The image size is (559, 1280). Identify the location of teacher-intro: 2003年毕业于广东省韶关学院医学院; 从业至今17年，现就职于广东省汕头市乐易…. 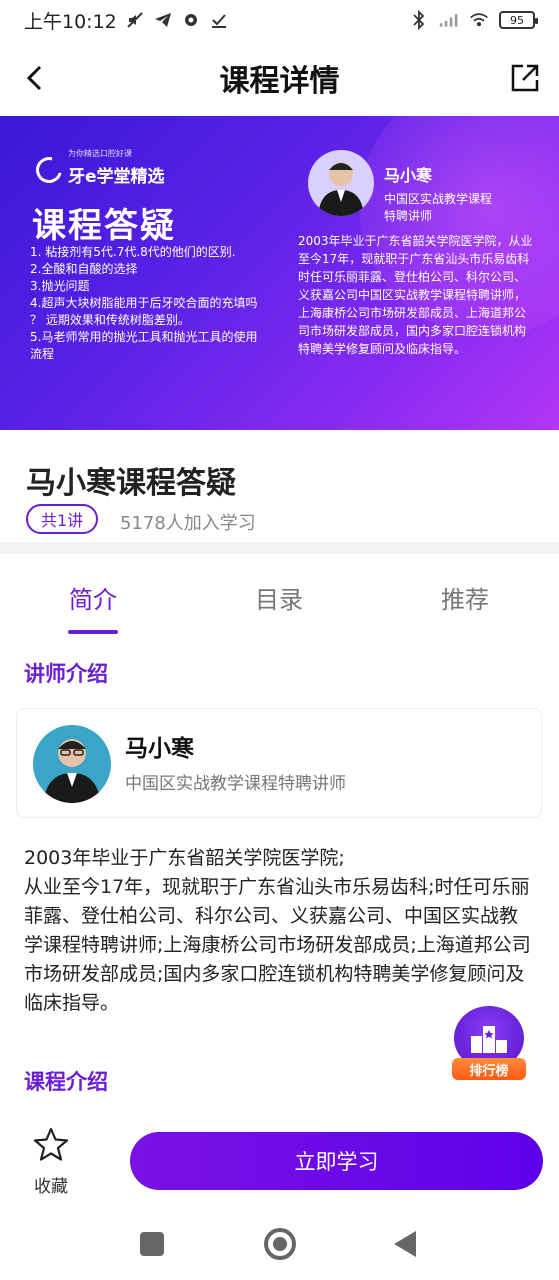
(277, 930).